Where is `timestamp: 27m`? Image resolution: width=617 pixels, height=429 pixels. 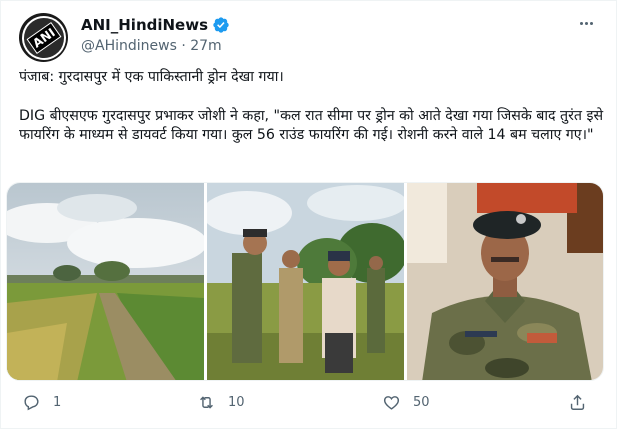 timestamp: 27m is located at coordinates (205, 46).